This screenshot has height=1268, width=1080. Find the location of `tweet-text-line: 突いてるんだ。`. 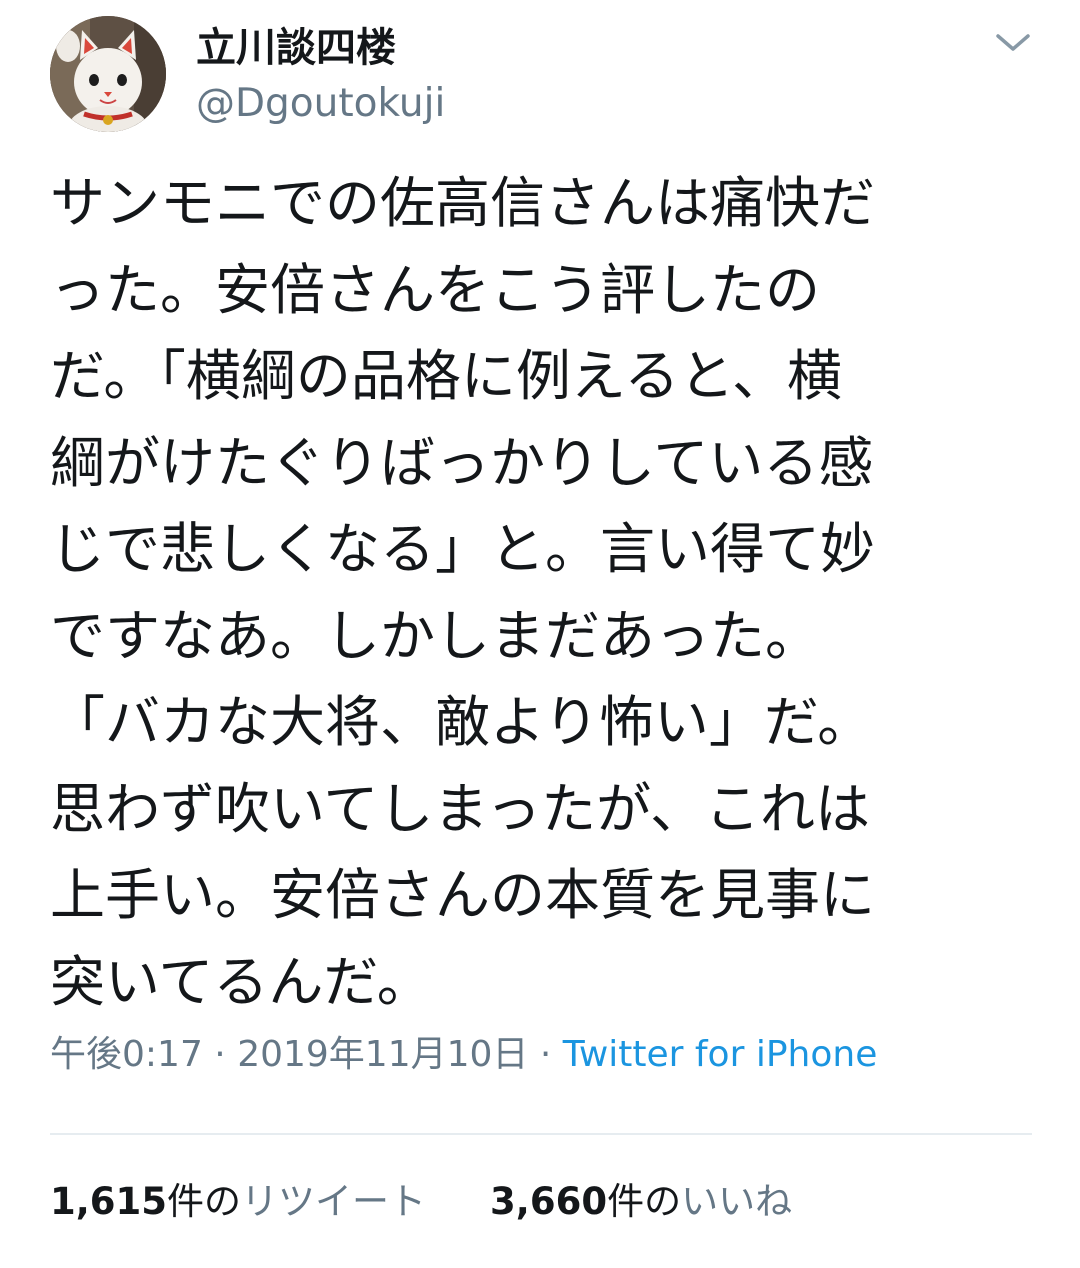

tweet-text-line: 突いてるんだ。 is located at coordinates (241, 981).